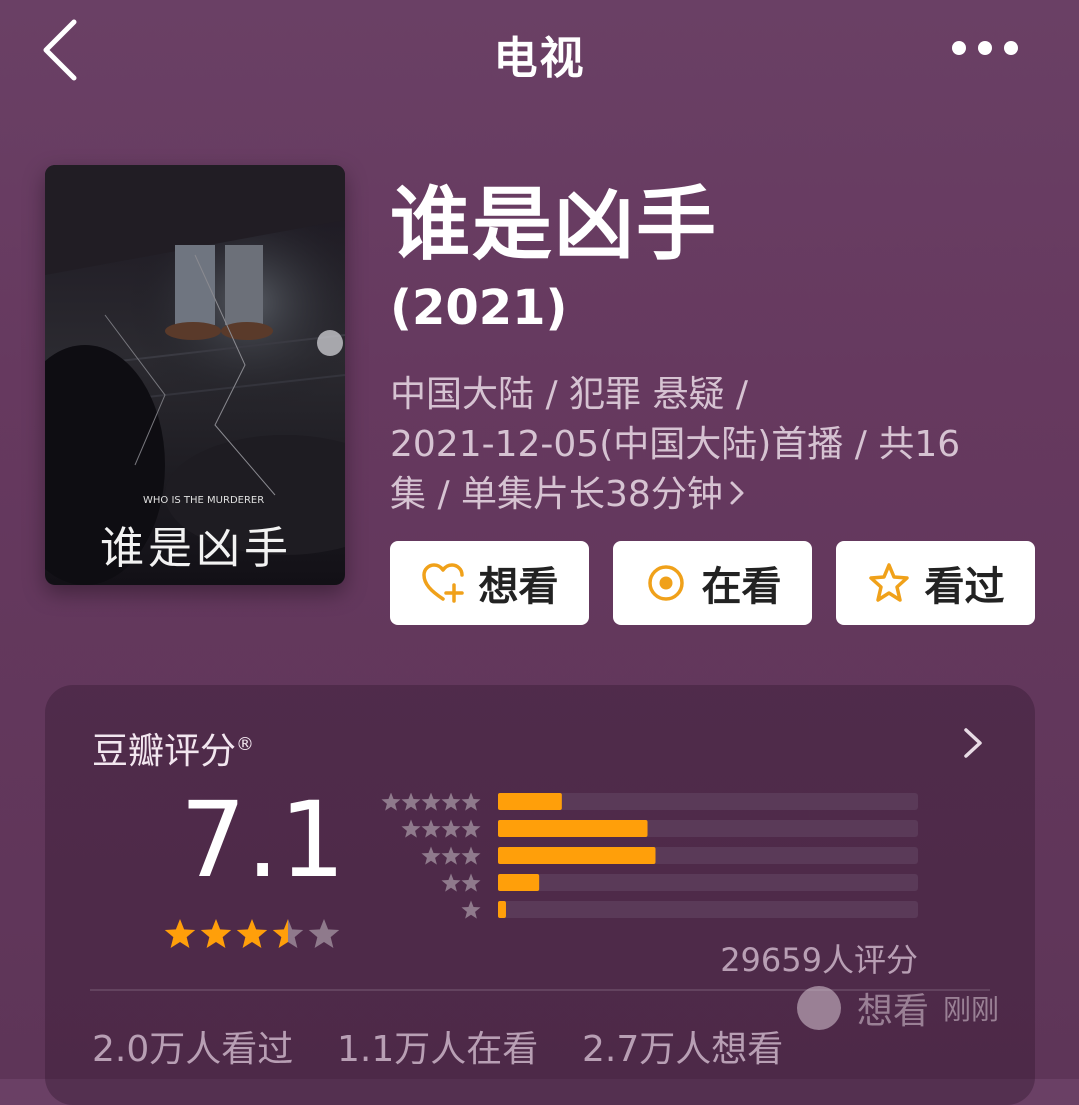 Image resolution: width=1079 pixels, height=1105 pixels. I want to click on rating-bar-4星, so click(573, 828).